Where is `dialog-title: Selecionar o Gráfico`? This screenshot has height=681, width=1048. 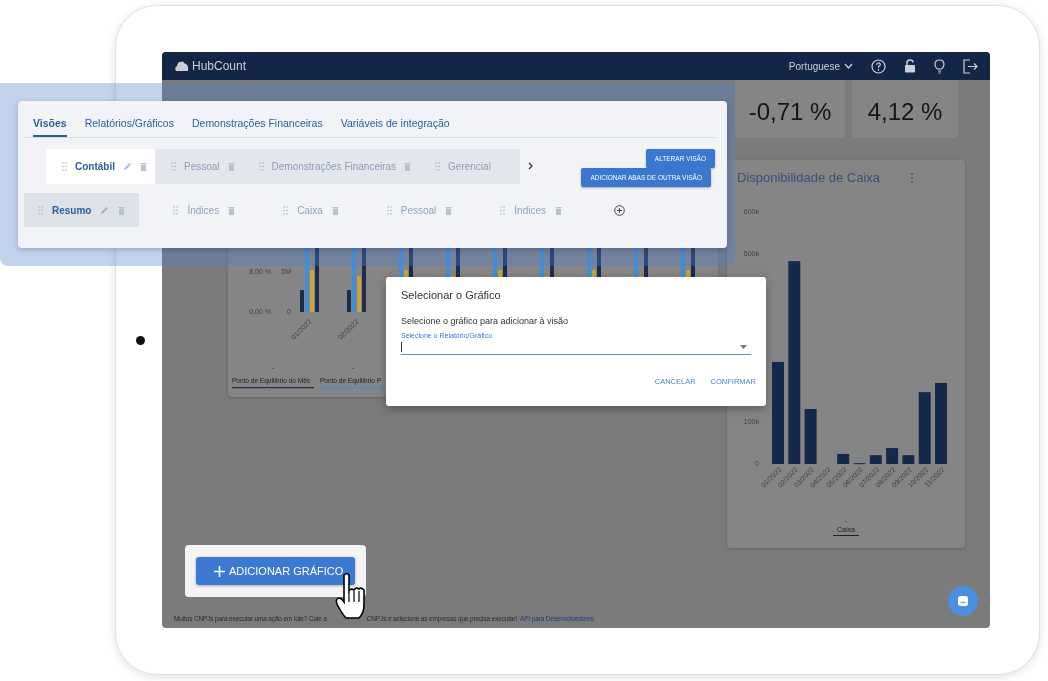
dialog-title: Selecionar o Gráfico is located at coordinates (451, 295).